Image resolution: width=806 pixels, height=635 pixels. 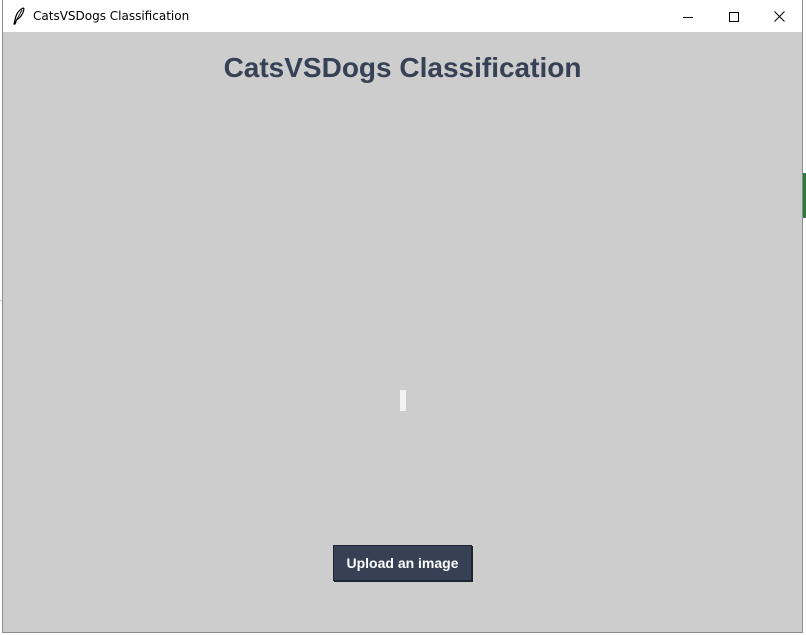 What do you see at coordinates (19, 16) in the screenshot?
I see `feather-icon` at bounding box center [19, 16].